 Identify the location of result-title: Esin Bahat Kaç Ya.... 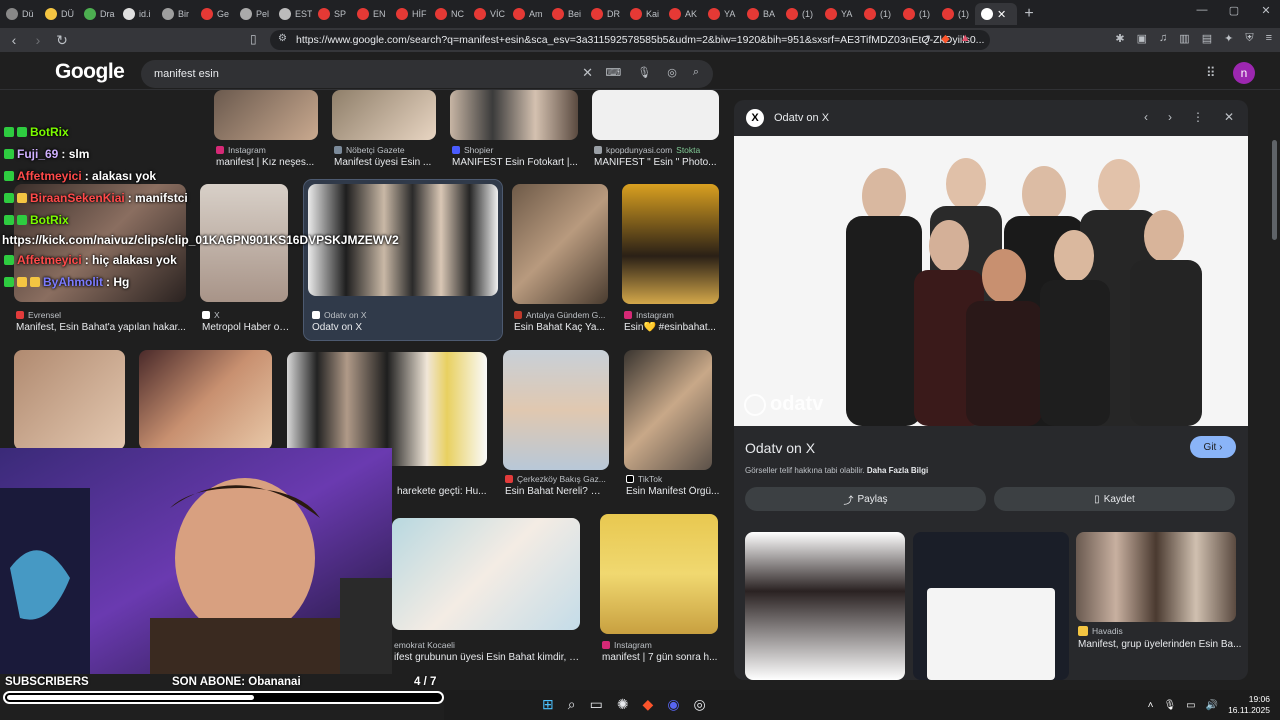
(562, 327).